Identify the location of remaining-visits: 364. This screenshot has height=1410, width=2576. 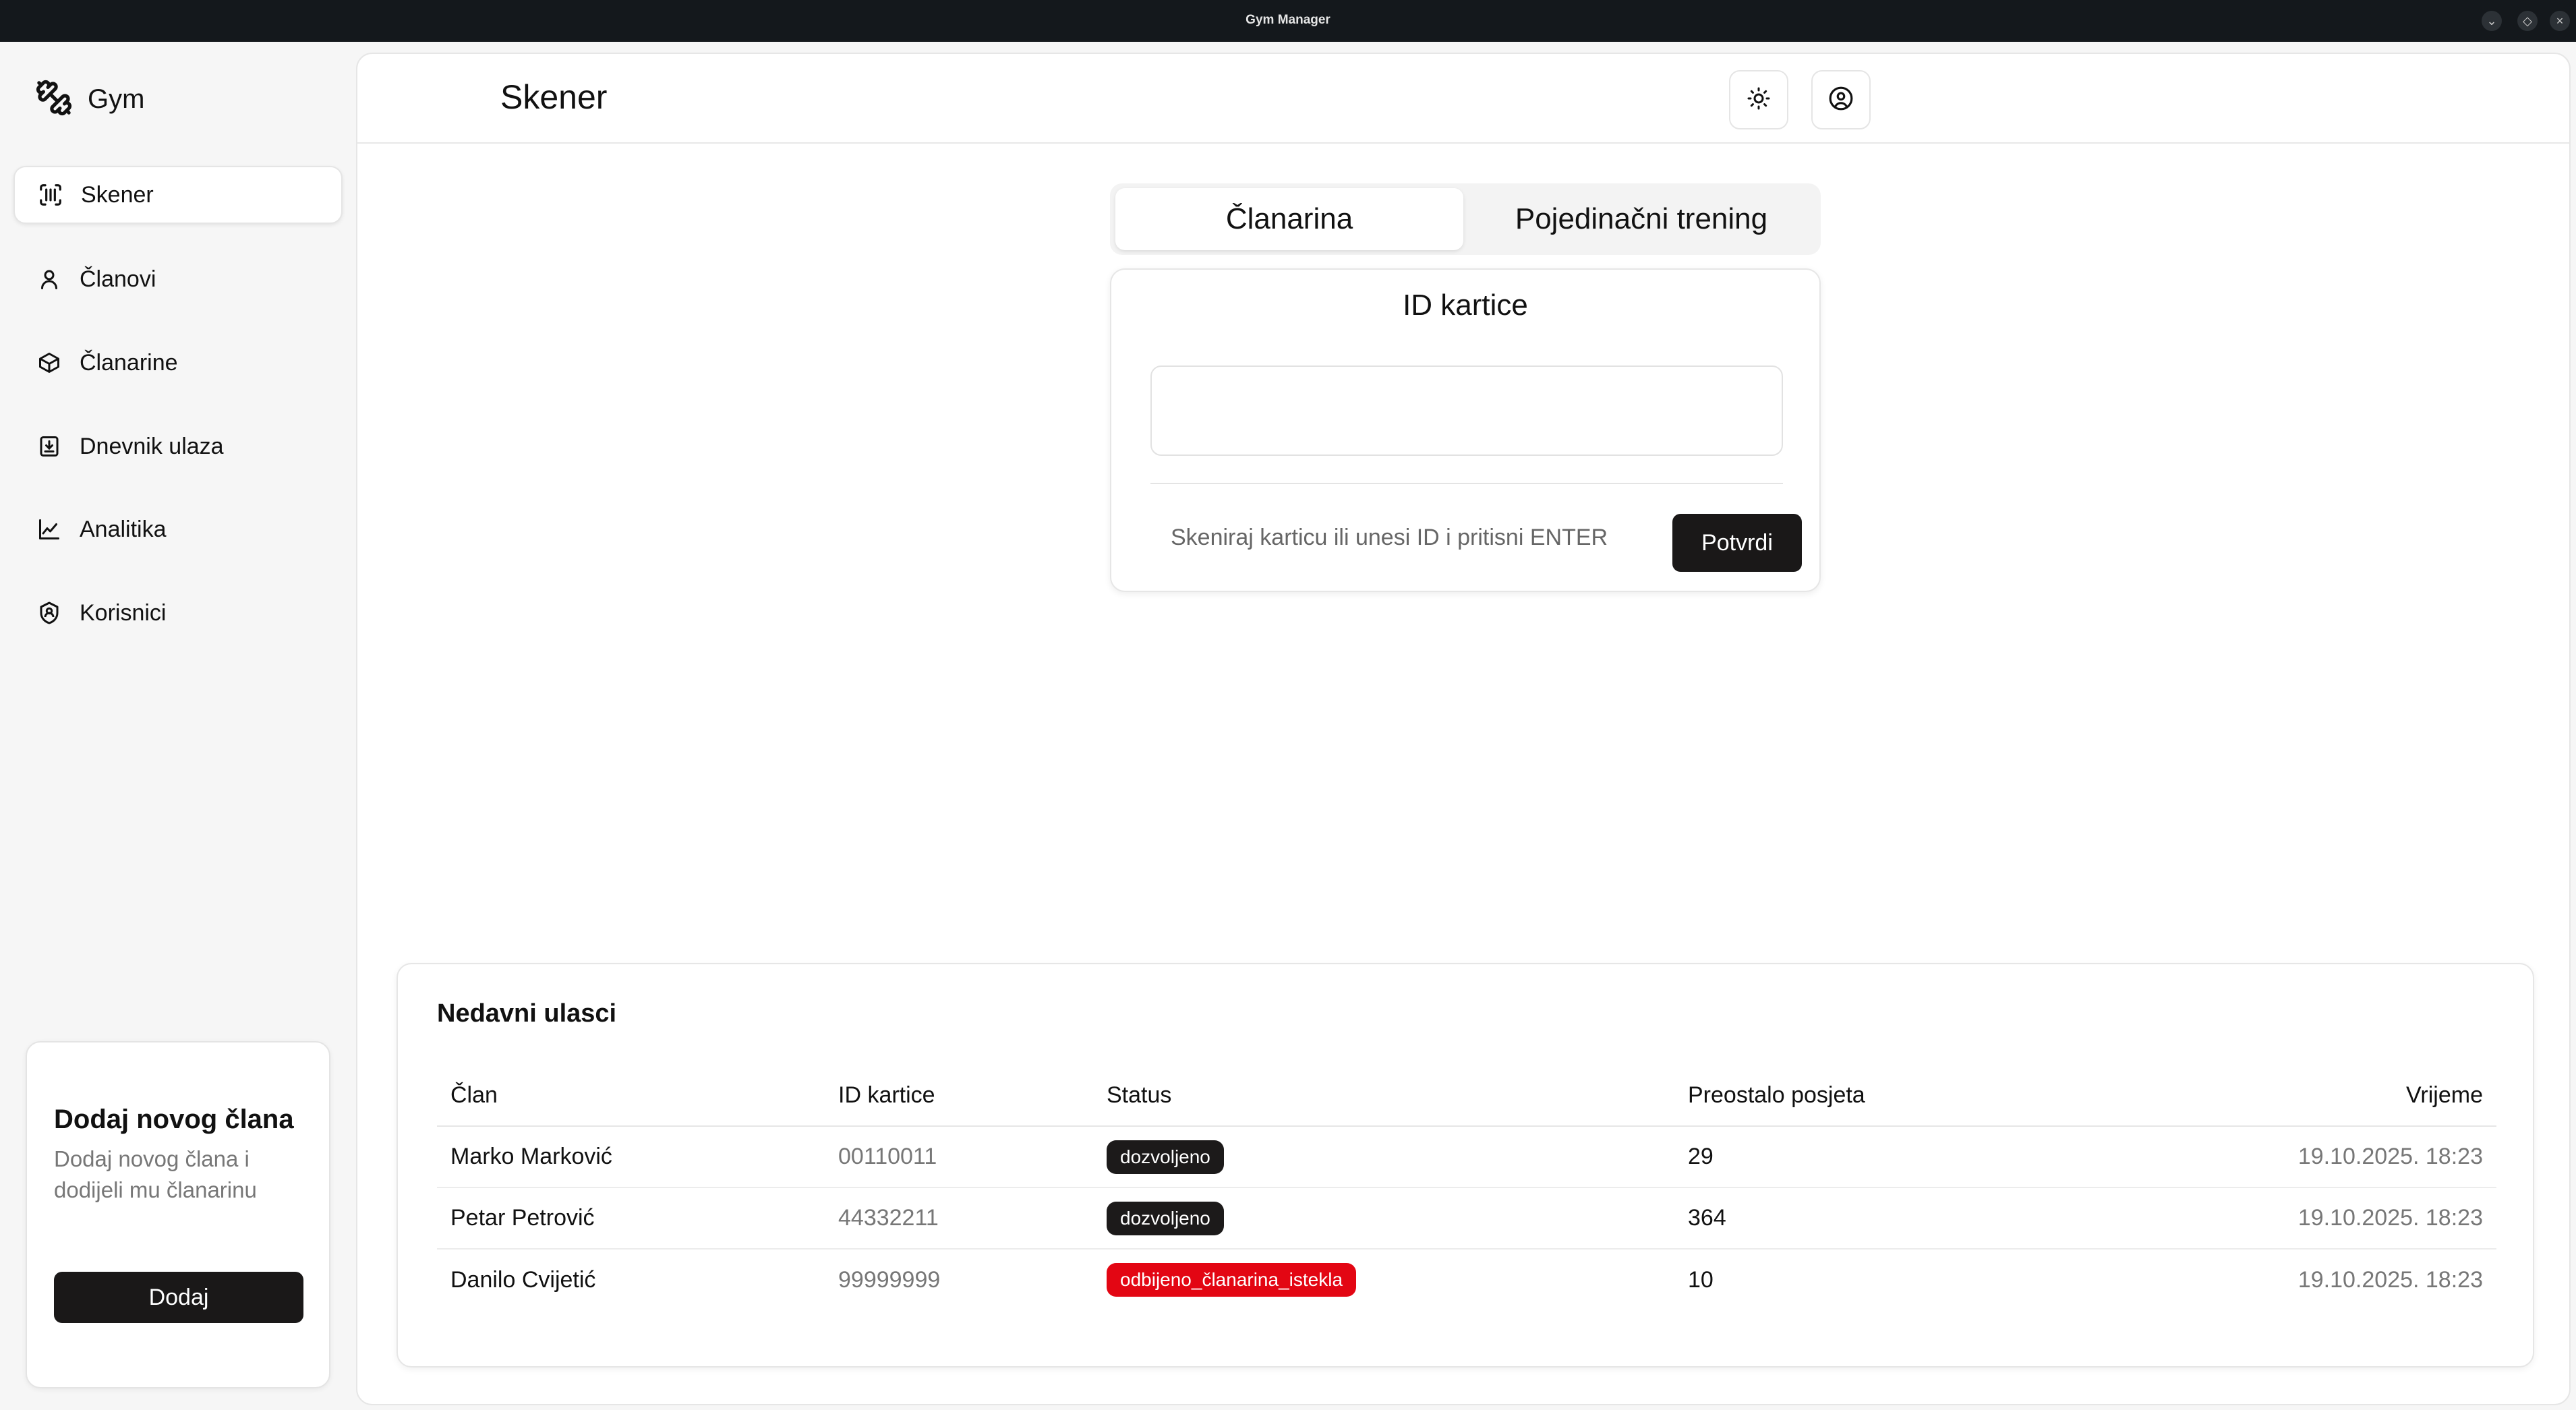
(1863, 1218).